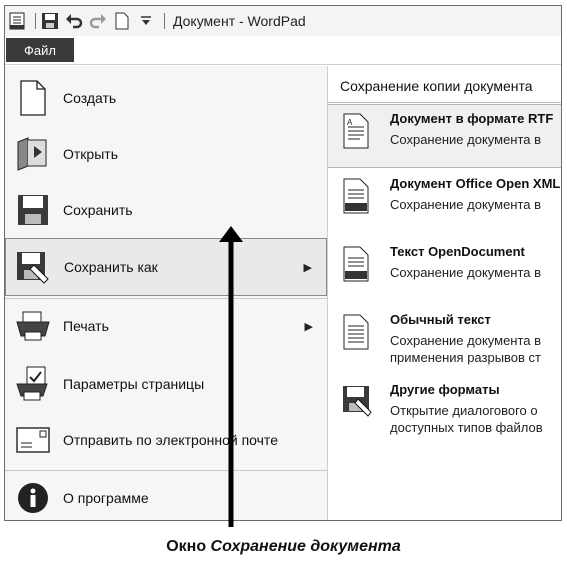 Image resolution: width=567 pixels, height=567 pixels. I want to click on figure-caption: Окно Сохранение документа, so click(283, 547).